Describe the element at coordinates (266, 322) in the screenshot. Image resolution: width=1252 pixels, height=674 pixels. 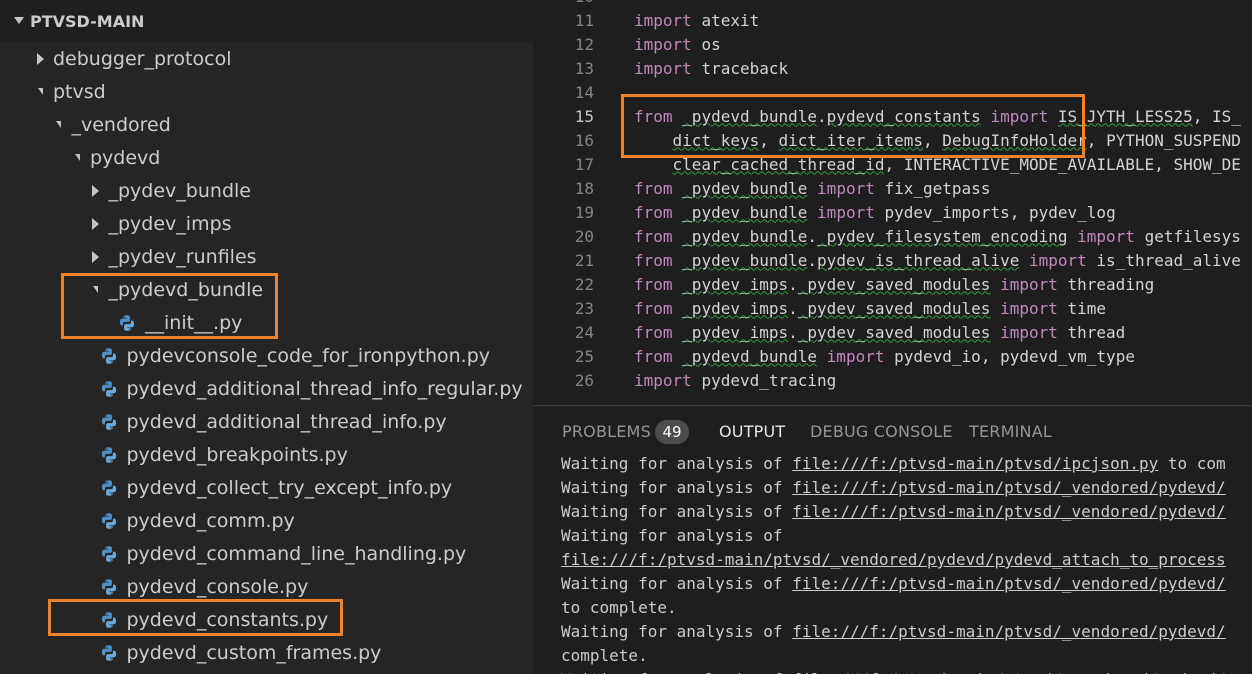
I see `file-item: __init__.py` at that location.